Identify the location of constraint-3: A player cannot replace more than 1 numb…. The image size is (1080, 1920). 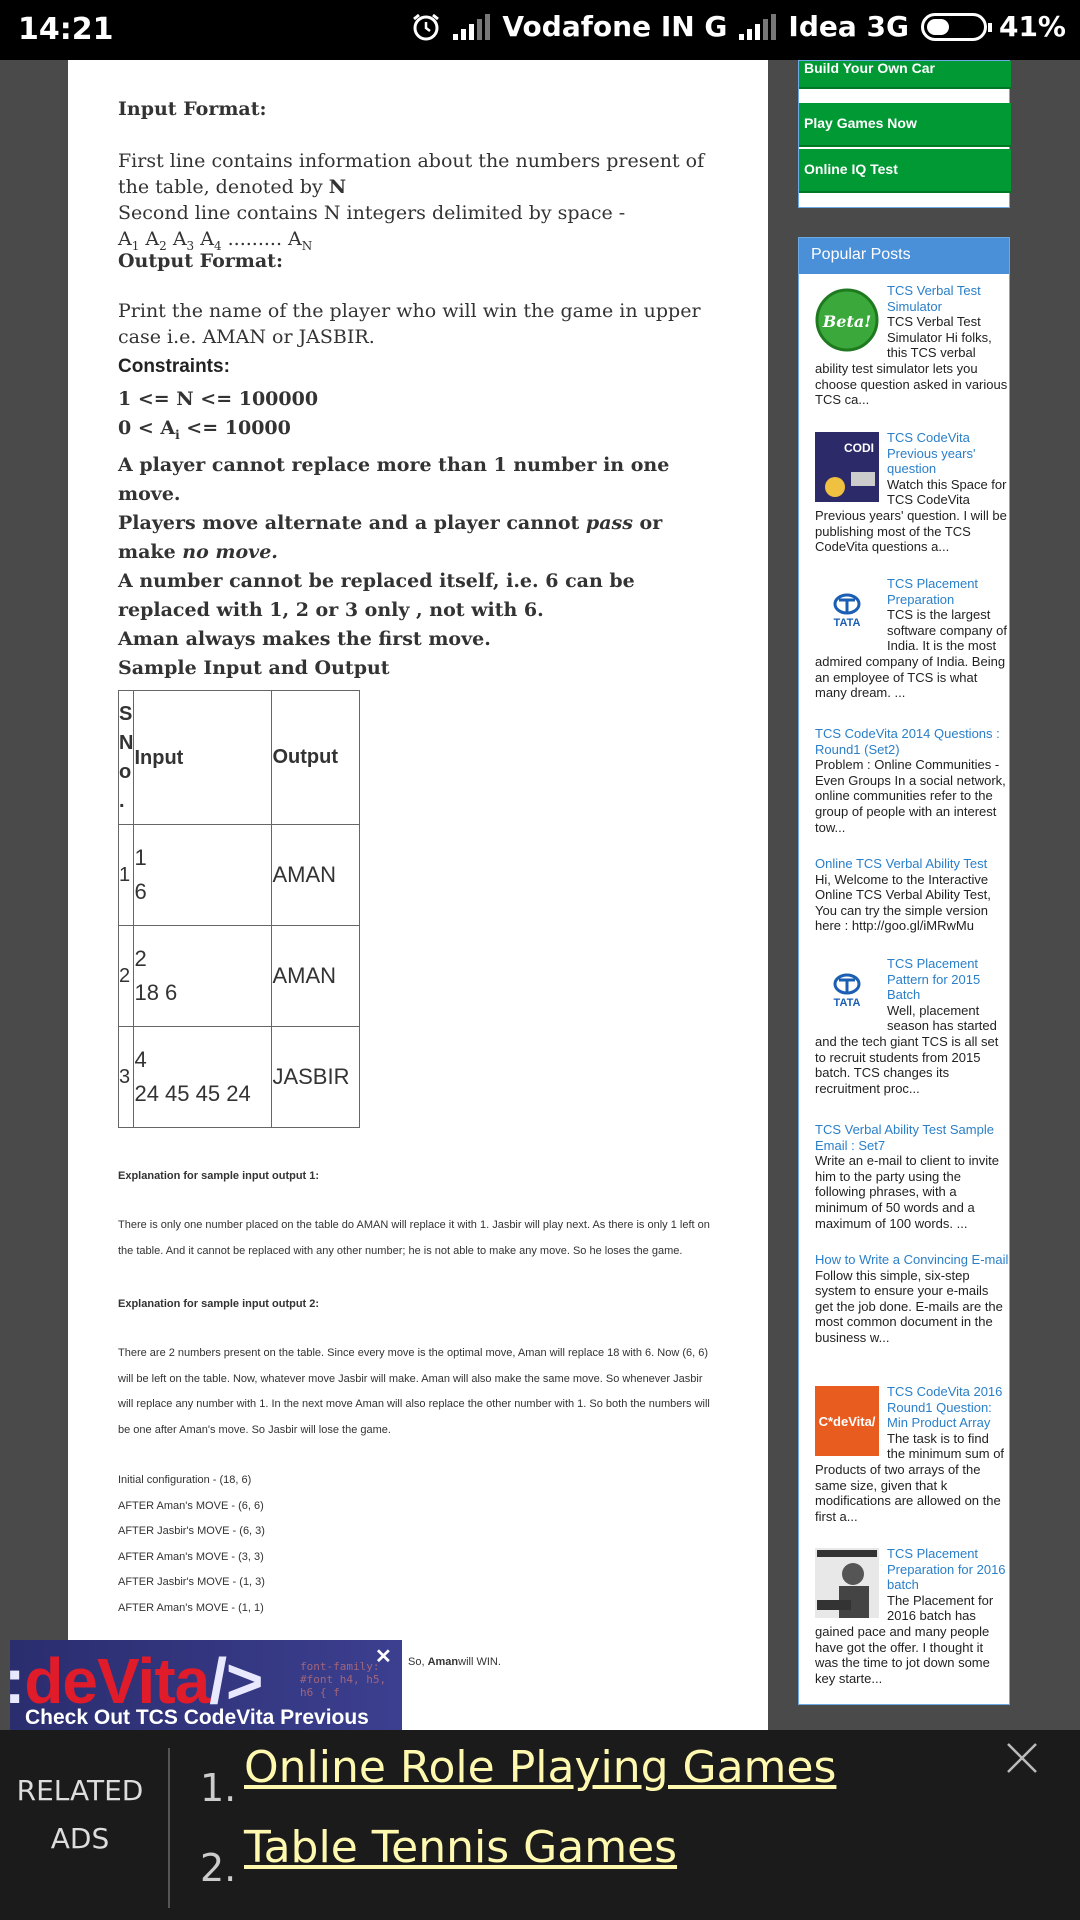
(394, 479).